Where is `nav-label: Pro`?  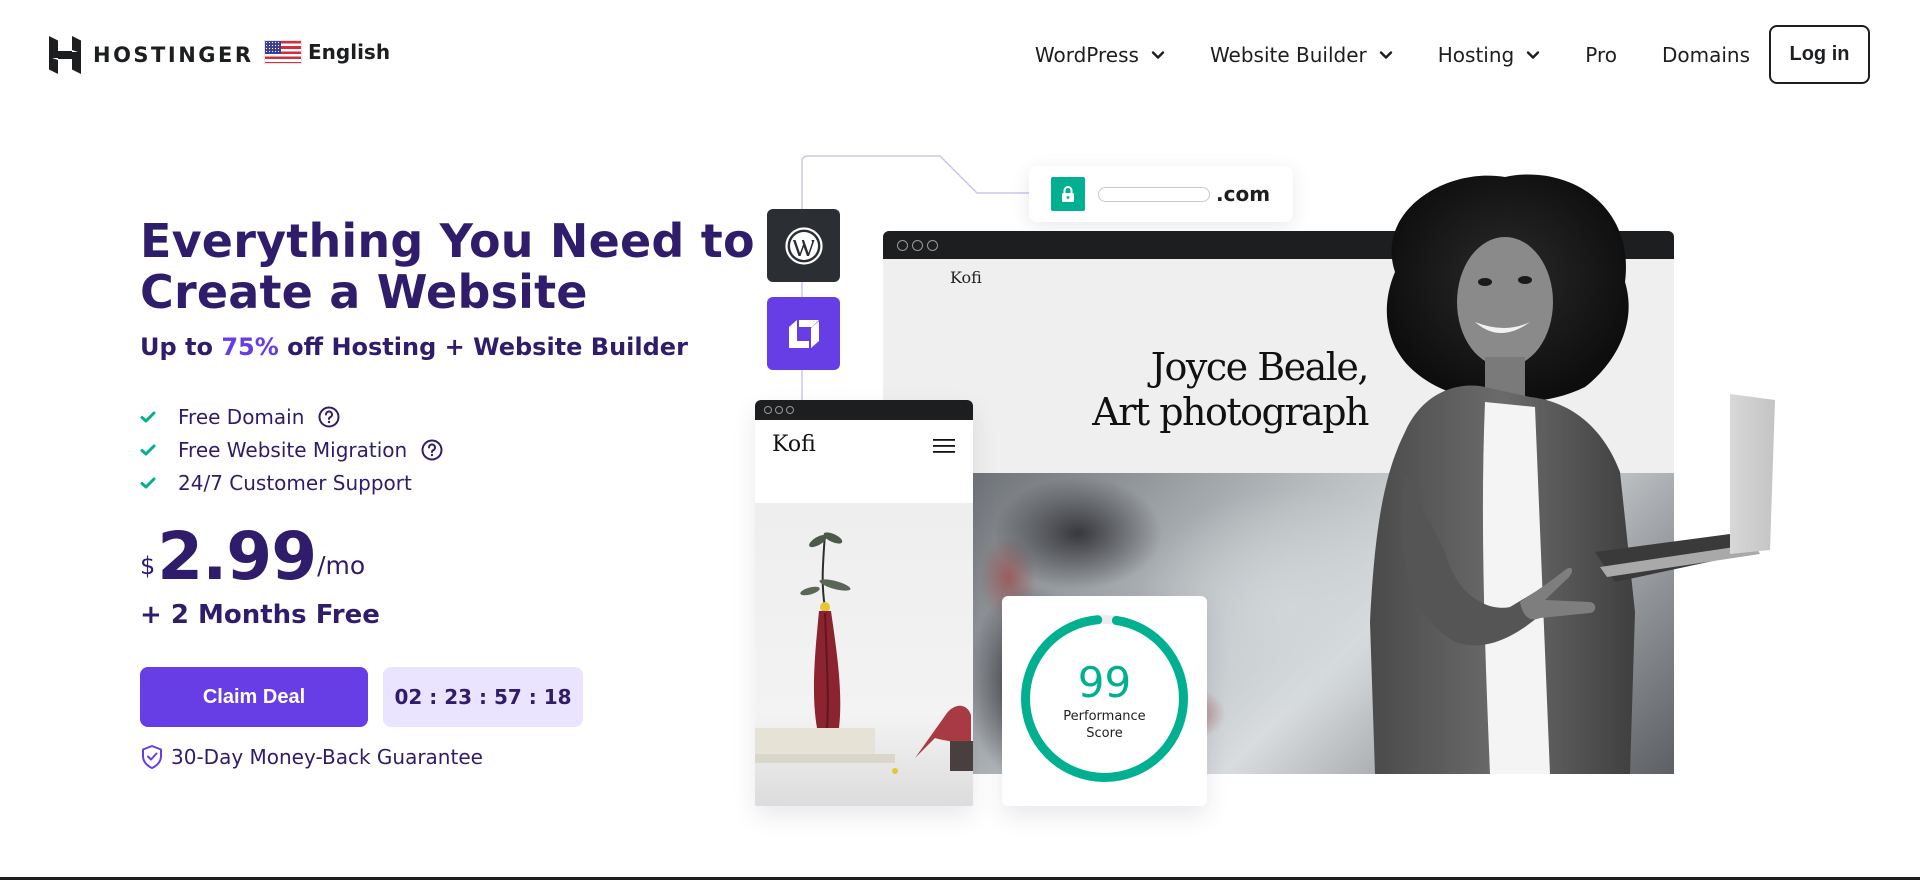
nav-label: Pro is located at coordinates (1601, 55).